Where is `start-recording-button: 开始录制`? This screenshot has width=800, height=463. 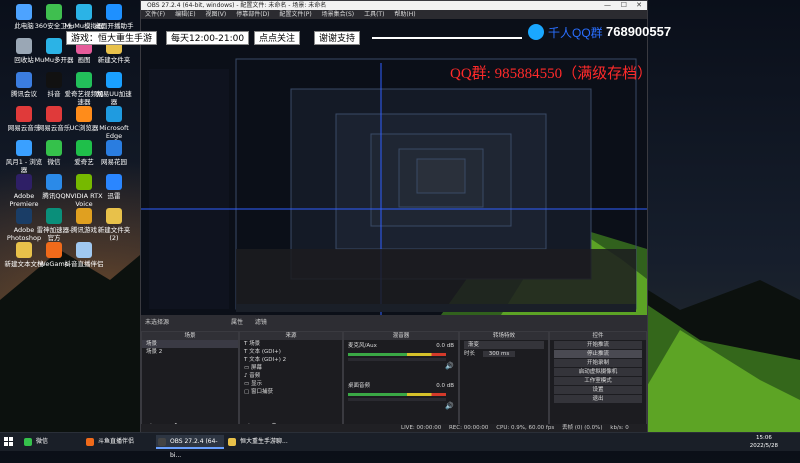
start-recording-button: 开始录制 is located at coordinates (598, 363).